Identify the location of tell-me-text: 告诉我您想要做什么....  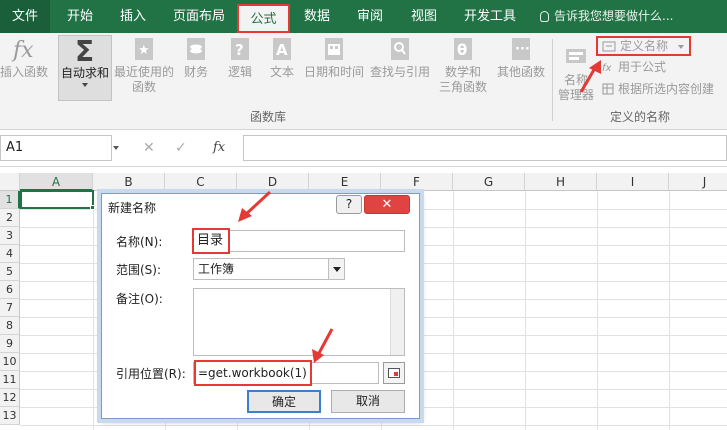
(614, 16).